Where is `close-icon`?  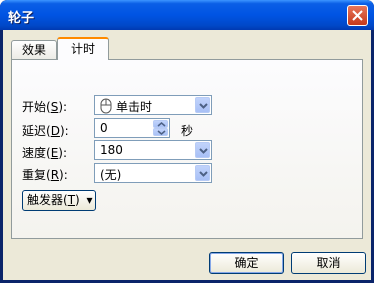
close-icon is located at coordinates (357, 15).